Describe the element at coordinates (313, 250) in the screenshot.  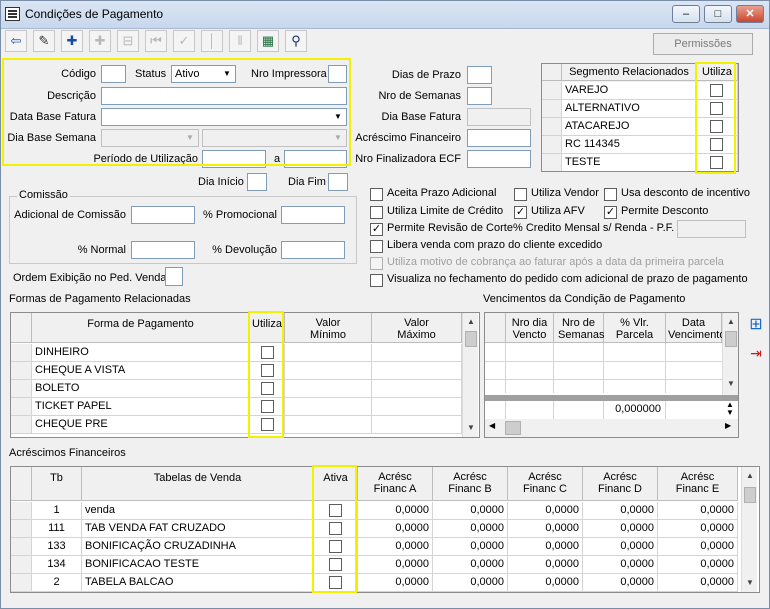
I see `devolucao-input` at that location.